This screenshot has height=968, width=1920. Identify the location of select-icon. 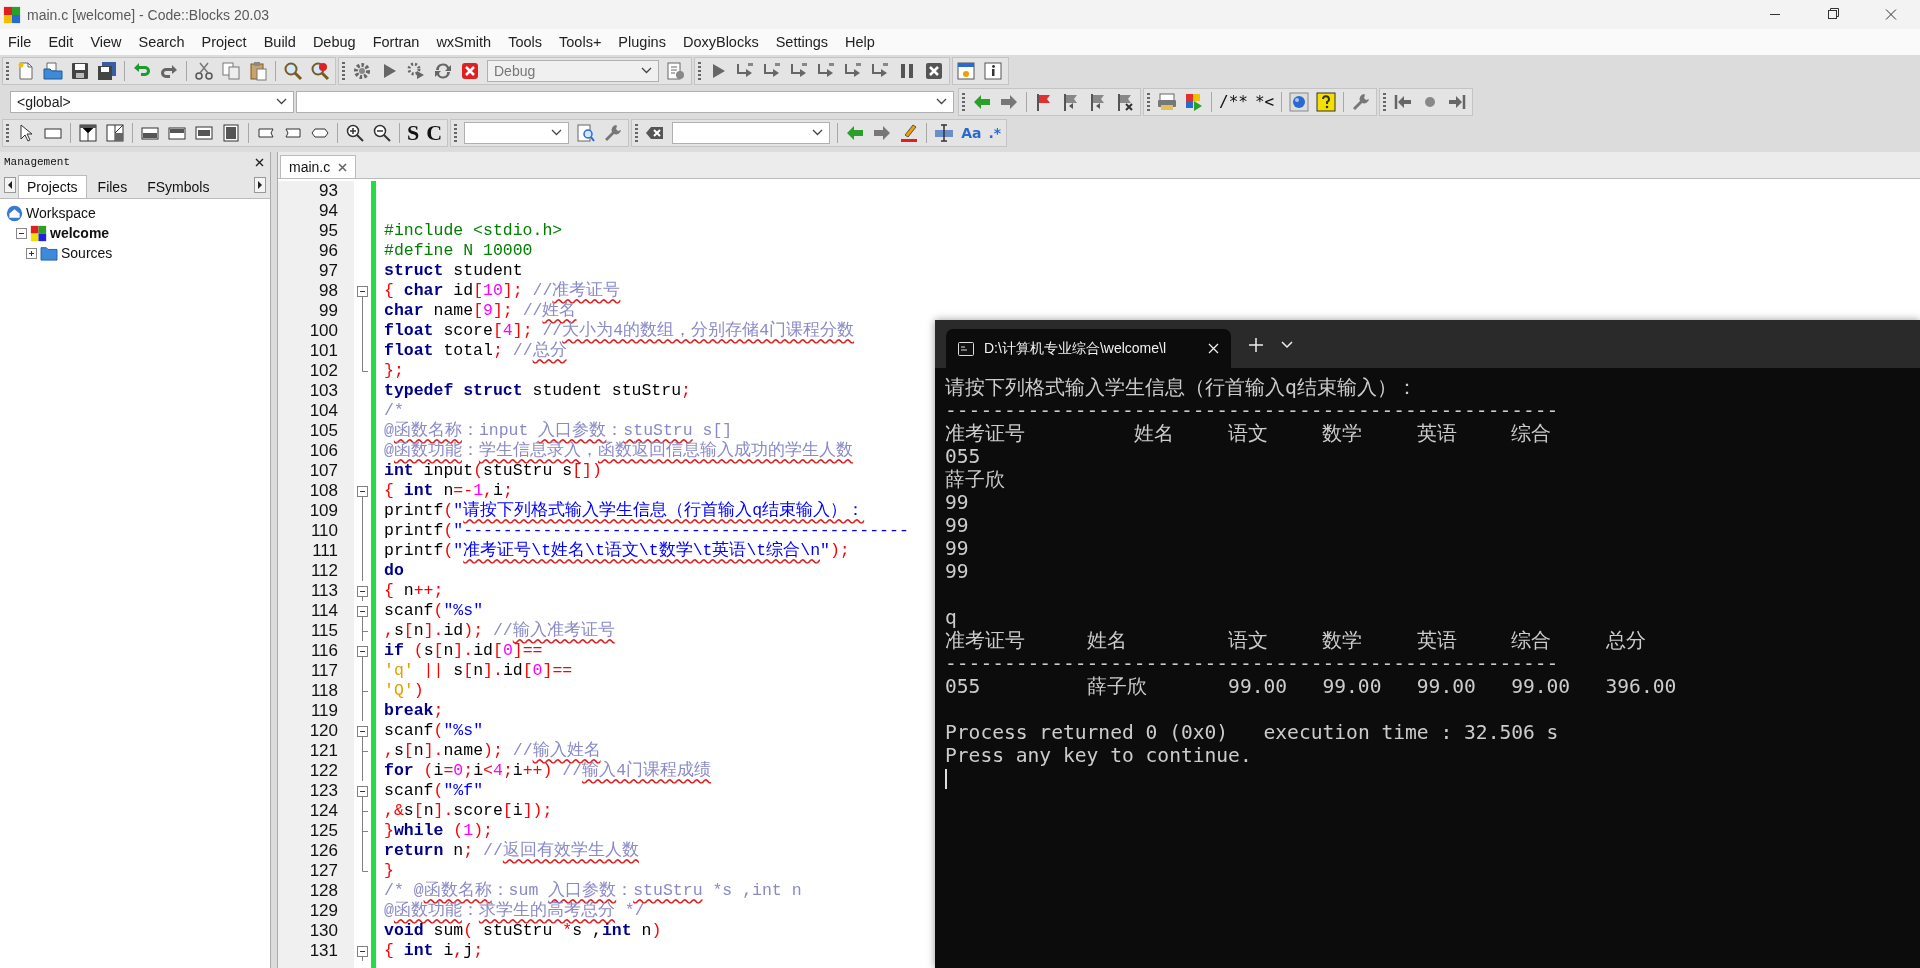
(944, 132).